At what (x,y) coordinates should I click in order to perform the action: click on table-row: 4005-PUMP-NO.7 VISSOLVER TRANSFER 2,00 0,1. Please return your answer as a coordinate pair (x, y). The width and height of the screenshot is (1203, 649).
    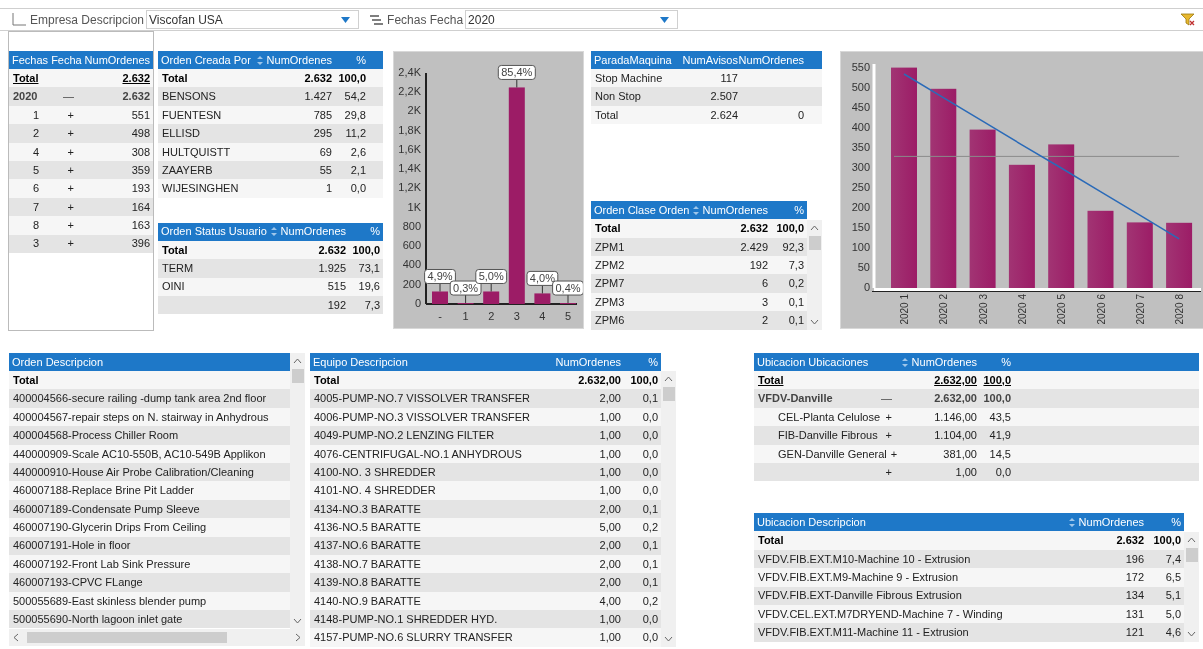
    Looking at the image, I should click on (485, 398).